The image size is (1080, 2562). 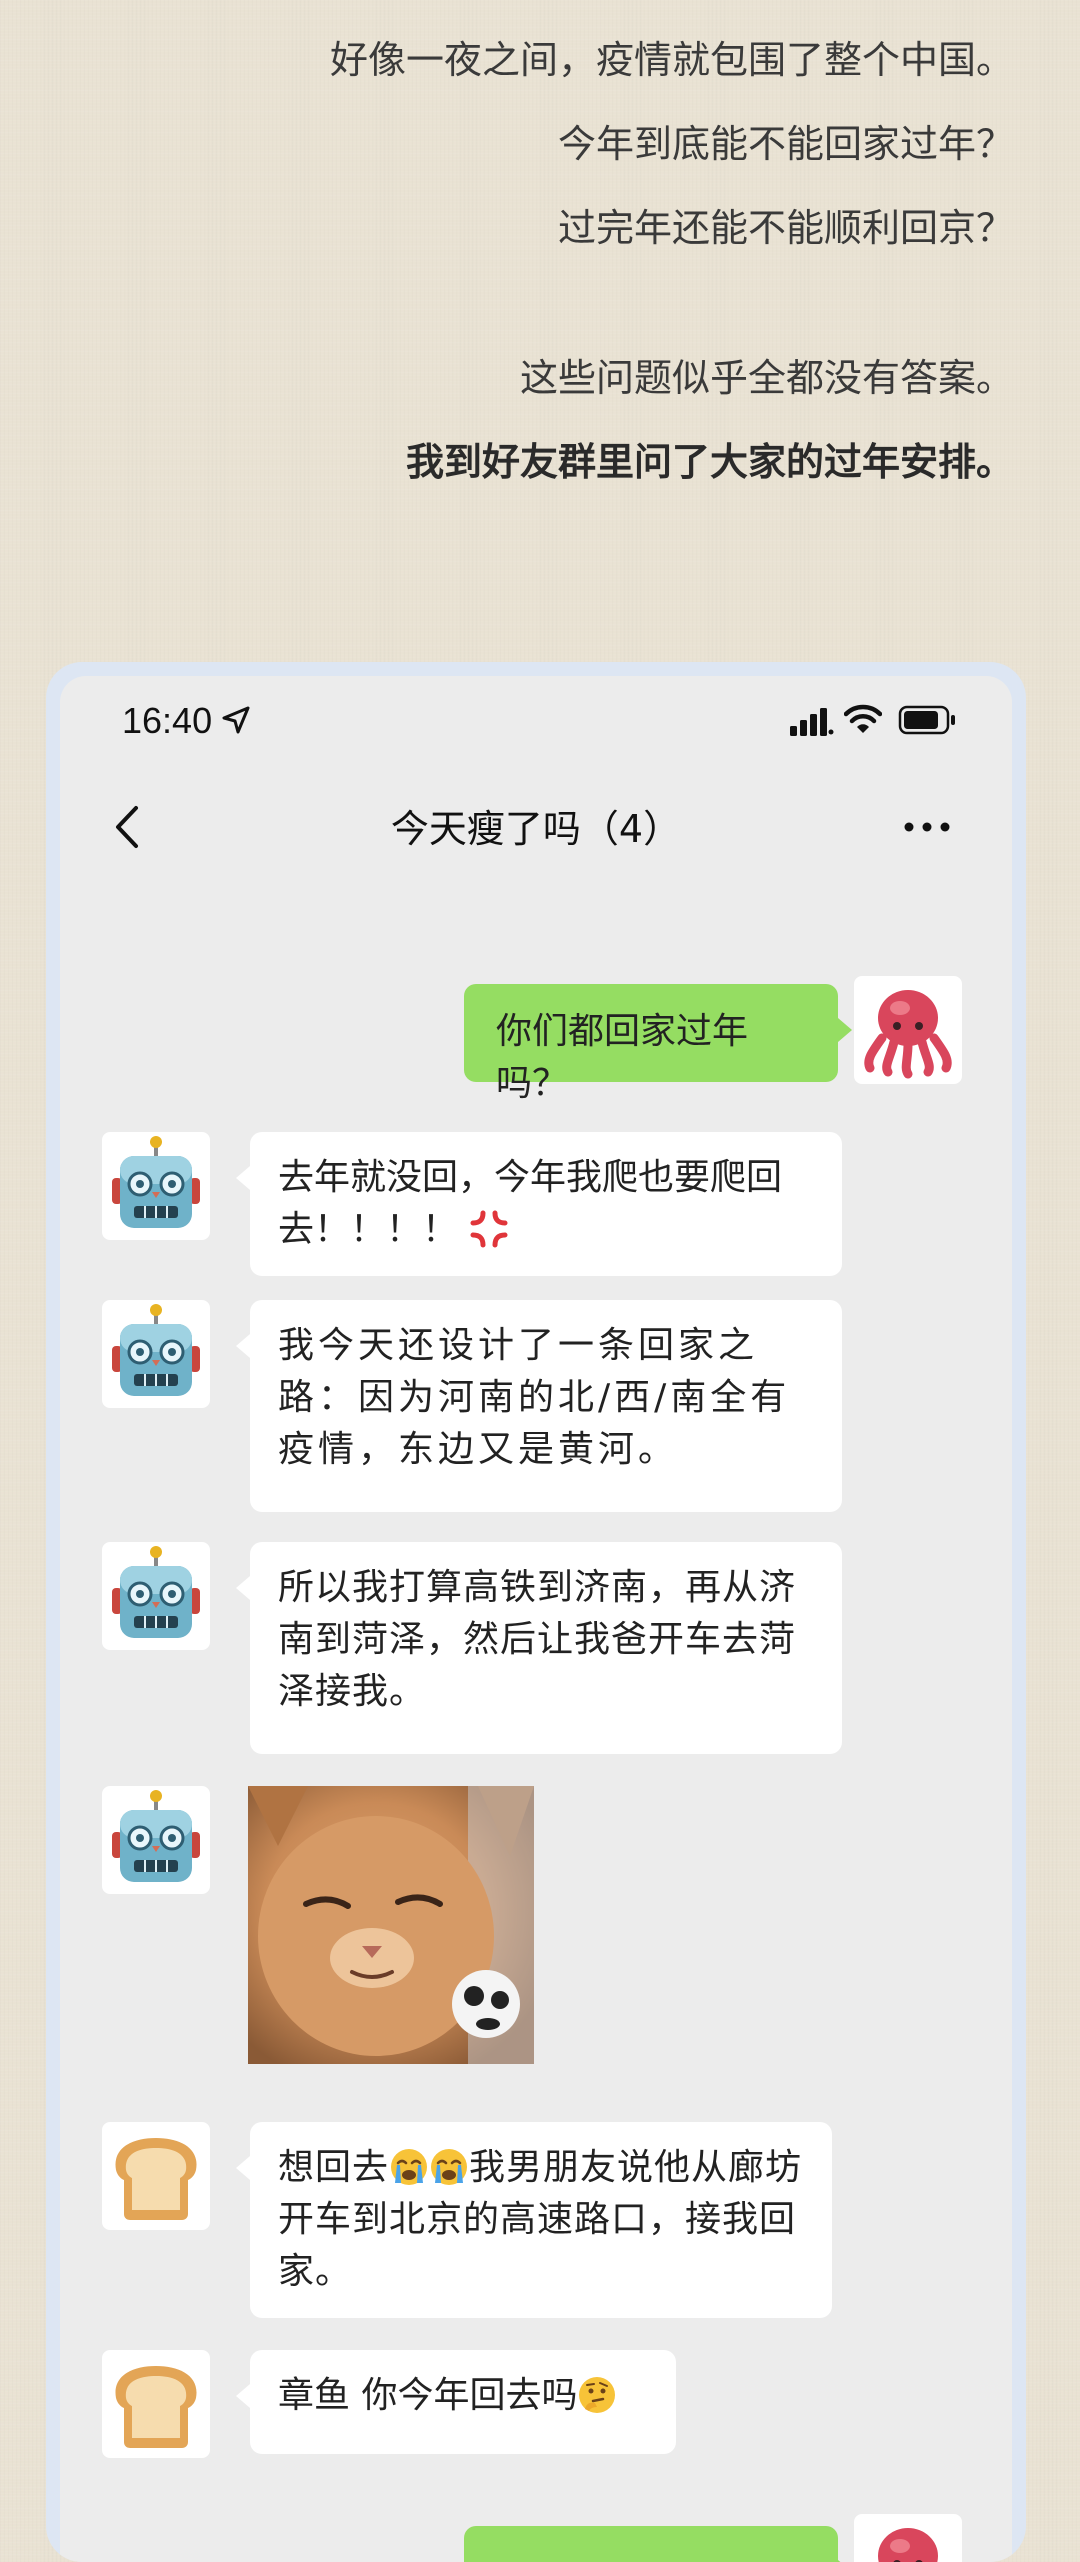 I want to click on intro-line: 今年到底能不能回家过年？, so click(x=785, y=144).